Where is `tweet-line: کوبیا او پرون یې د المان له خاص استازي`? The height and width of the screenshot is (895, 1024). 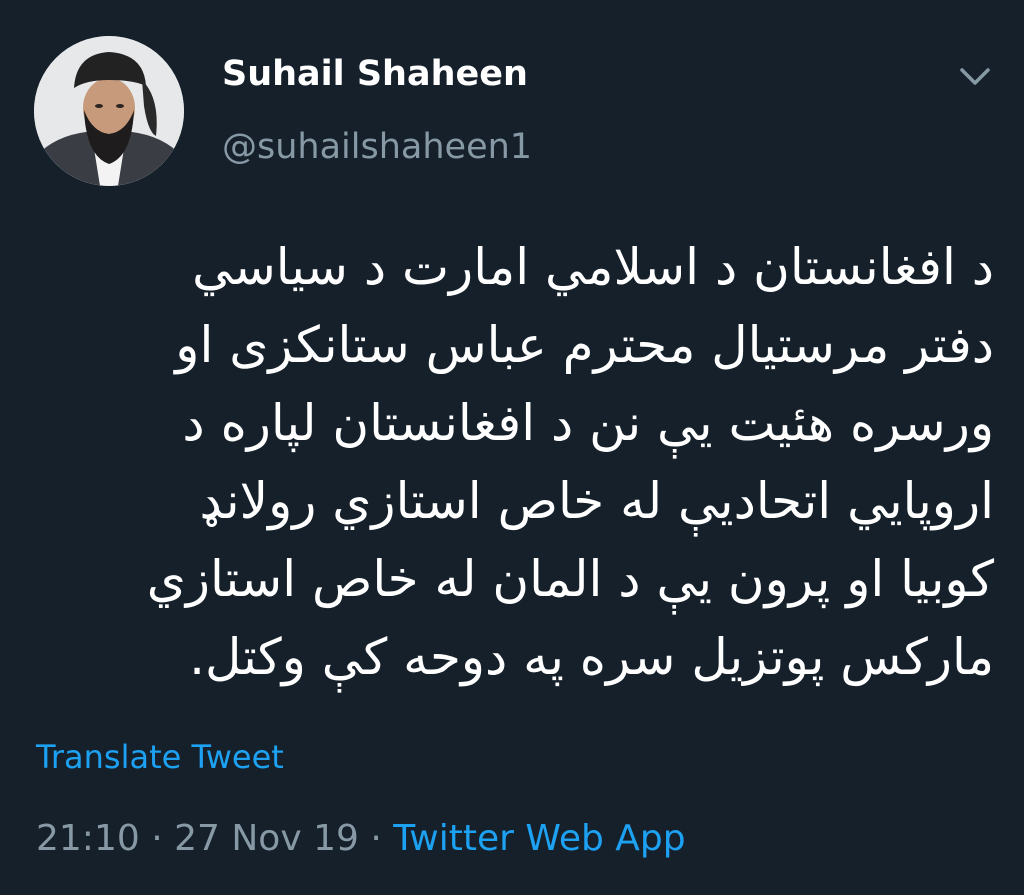
tweet-line: کوبیا او پرون یې د المان له خاص استازي is located at coordinates (570, 579).